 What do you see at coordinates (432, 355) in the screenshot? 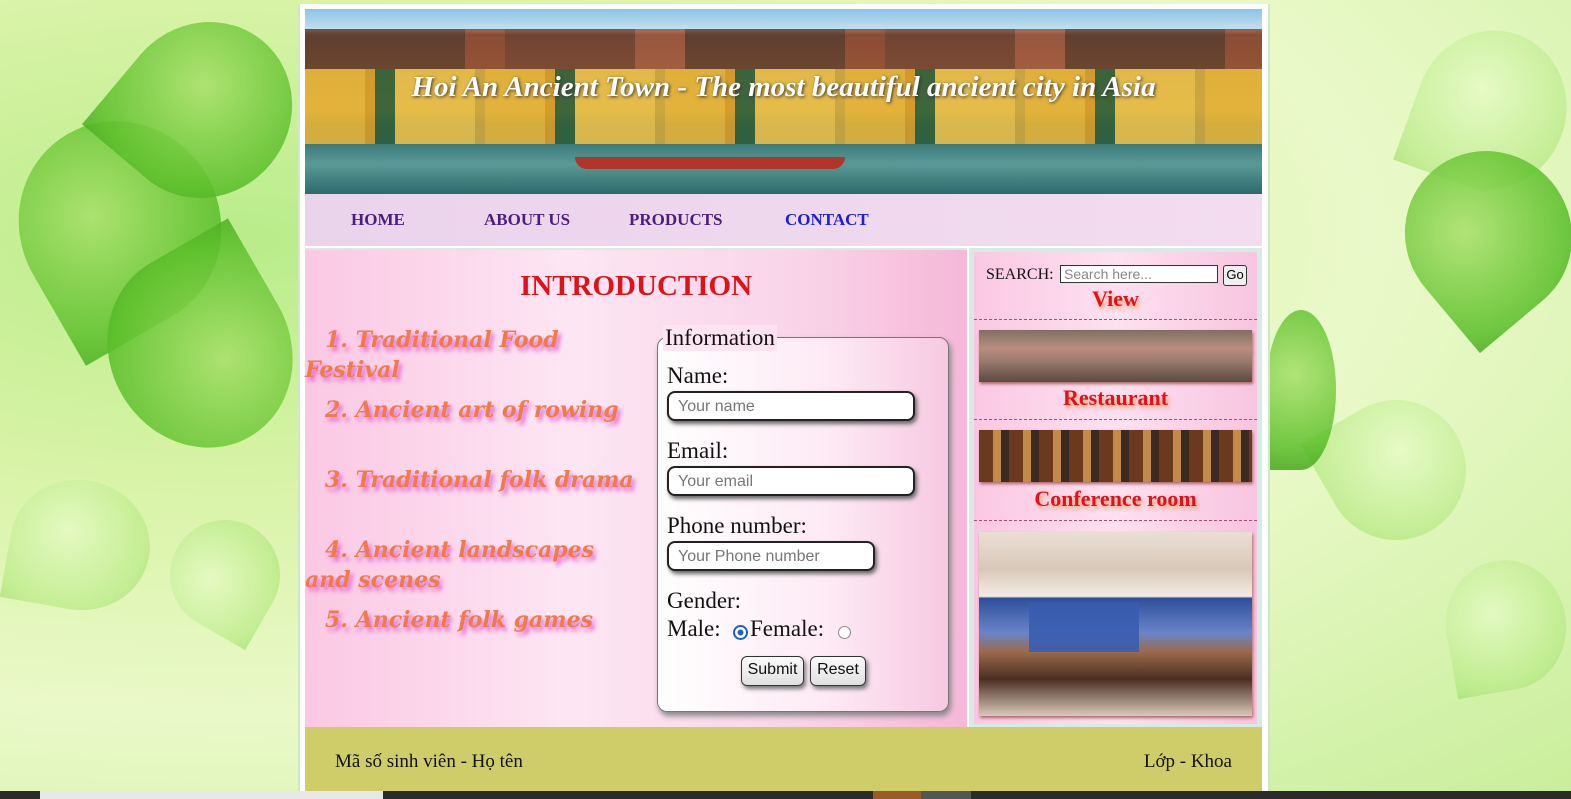
I see `intro-item-1: 1. Traditional Food Festival` at bounding box center [432, 355].